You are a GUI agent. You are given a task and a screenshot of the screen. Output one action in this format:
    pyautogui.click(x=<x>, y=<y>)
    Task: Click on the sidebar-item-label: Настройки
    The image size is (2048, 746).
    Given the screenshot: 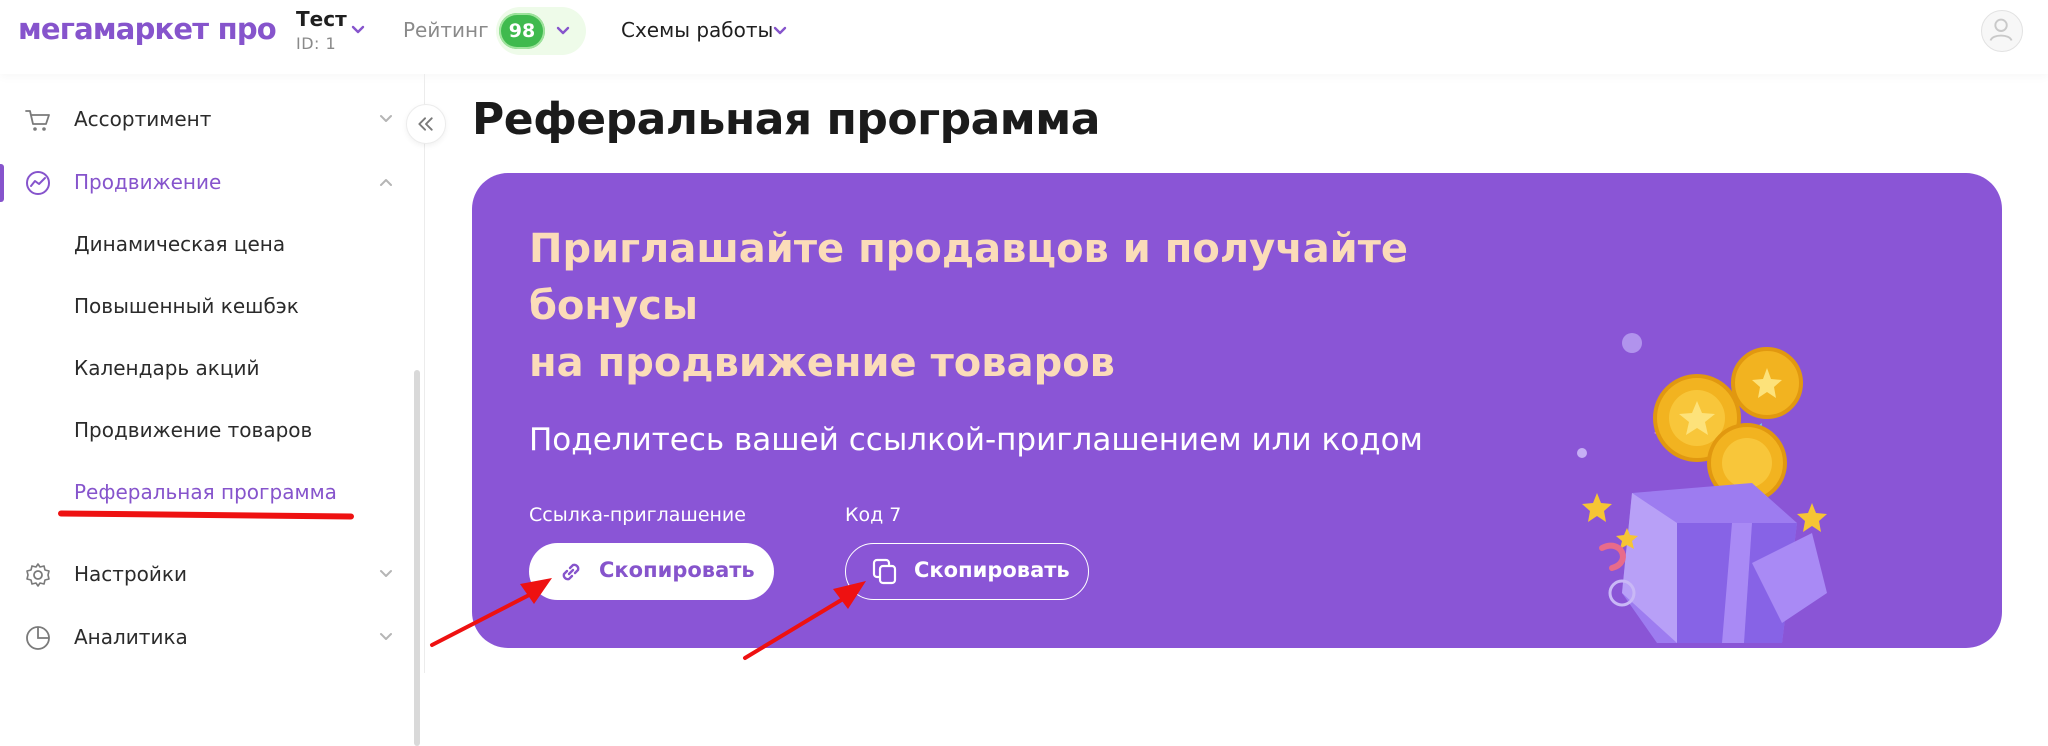 What is the action you would take?
    pyautogui.click(x=130, y=574)
    